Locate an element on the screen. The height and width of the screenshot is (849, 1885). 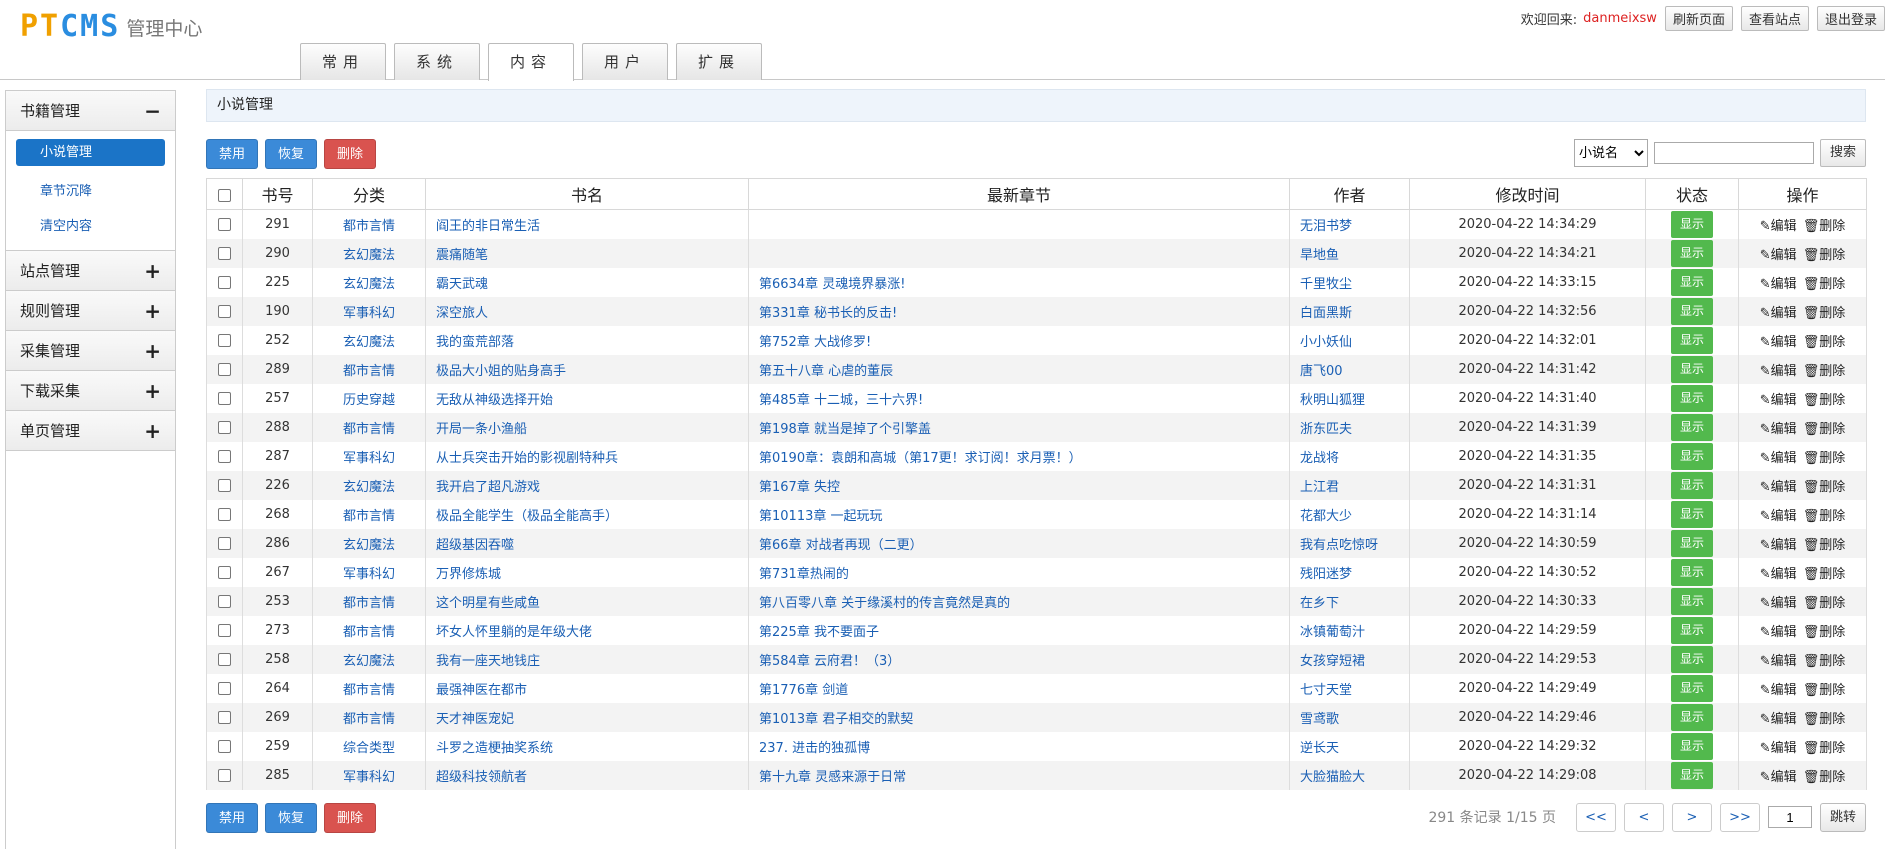
book-name-link: 极品大小姐的贴身高手 is located at coordinates (501, 371).